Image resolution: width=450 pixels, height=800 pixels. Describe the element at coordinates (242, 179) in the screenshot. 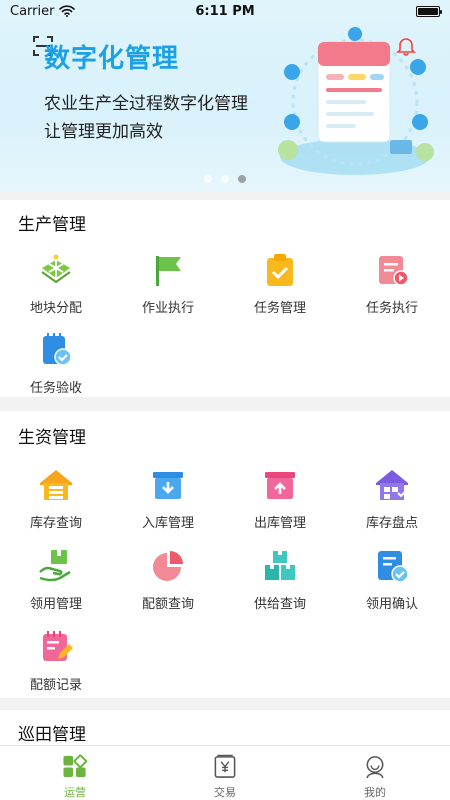

I see `carousel-dot-active` at that location.